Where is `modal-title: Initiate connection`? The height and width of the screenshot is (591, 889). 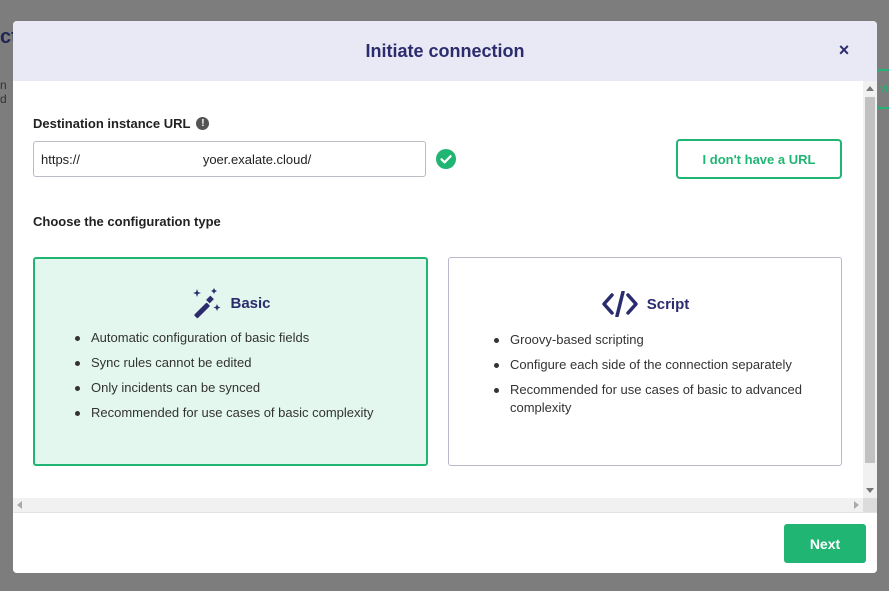 modal-title: Initiate connection is located at coordinates (445, 50).